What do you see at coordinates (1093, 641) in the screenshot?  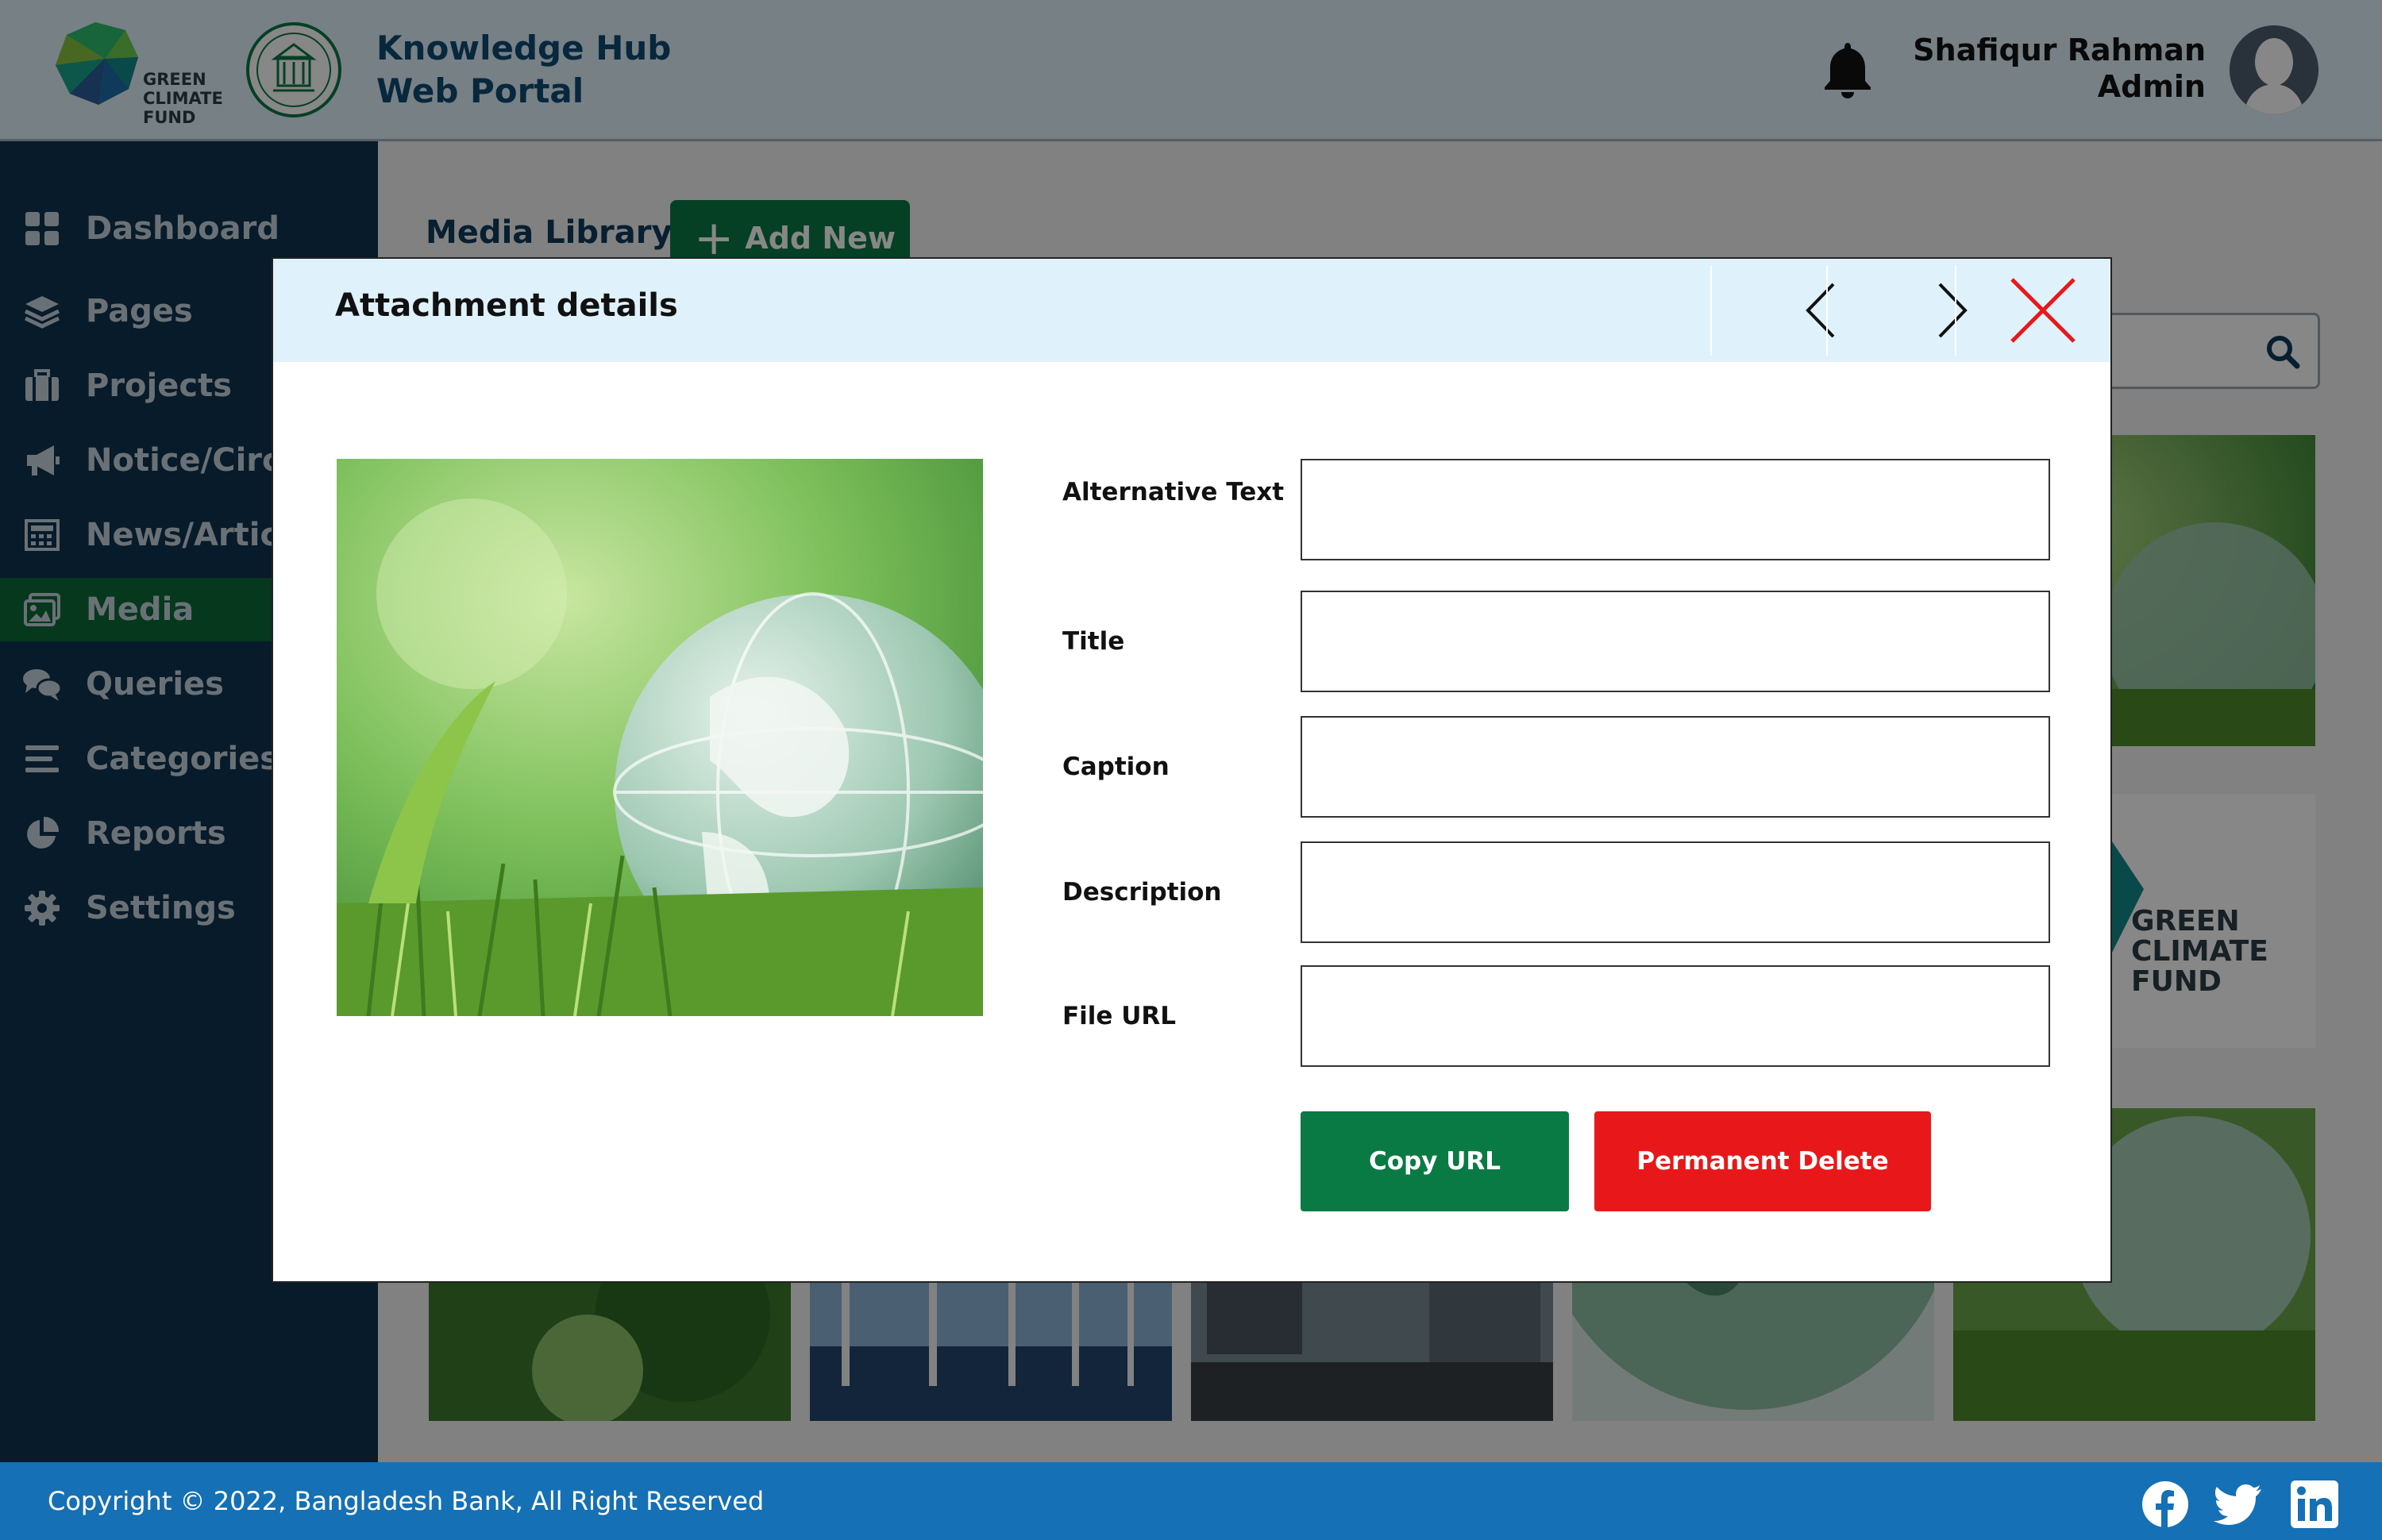 I see `title-label: Title` at bounding box center [1093, 641].